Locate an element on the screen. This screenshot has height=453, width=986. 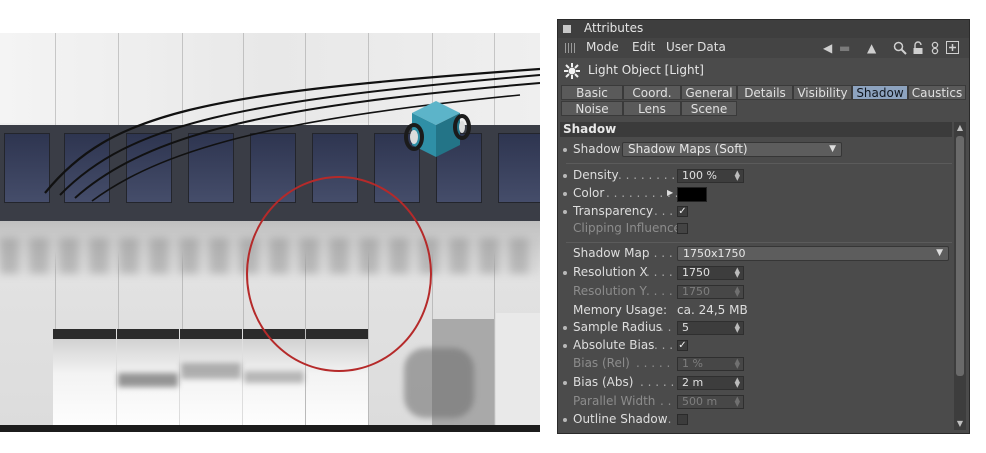
object-title: Light Object [Light] is located at coordinates (646, 70).